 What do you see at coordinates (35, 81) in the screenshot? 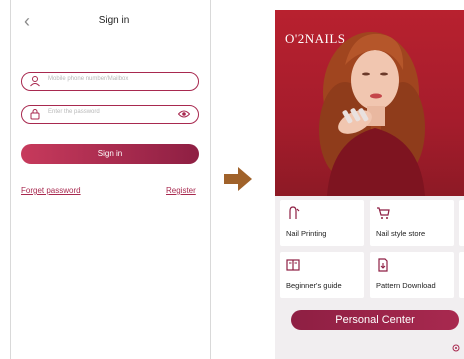
I see `user-icon` at bounding box center [35, 81].